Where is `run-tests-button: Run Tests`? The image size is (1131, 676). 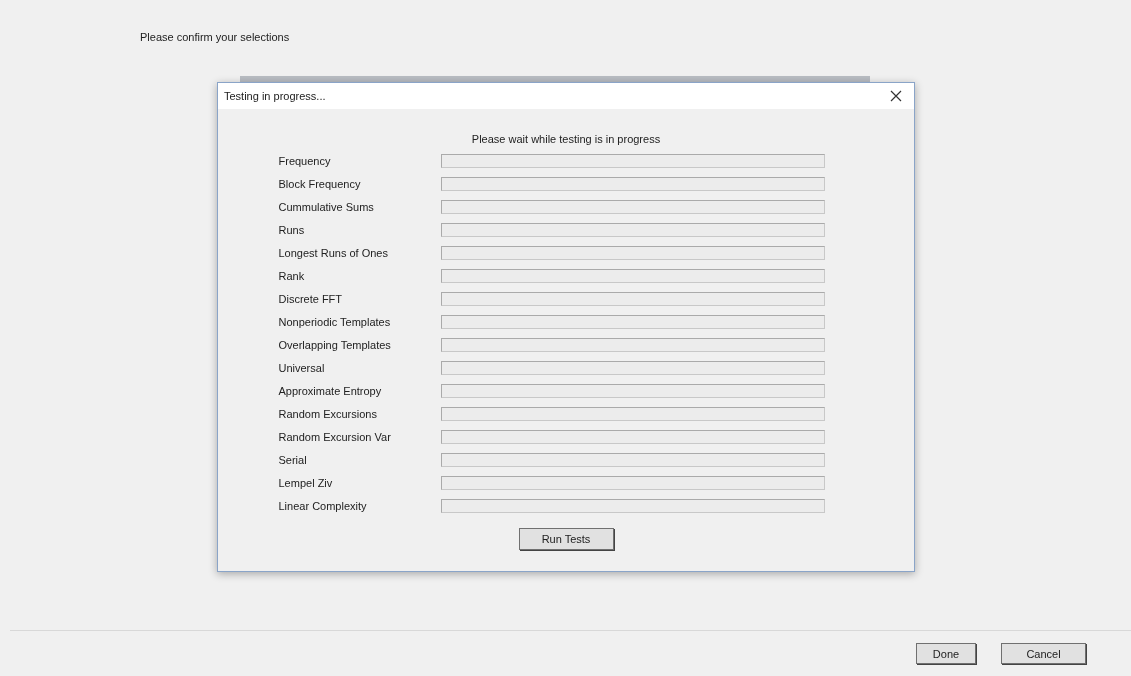 run-tests-button: Run Tests is located at coordinates (566, 539).